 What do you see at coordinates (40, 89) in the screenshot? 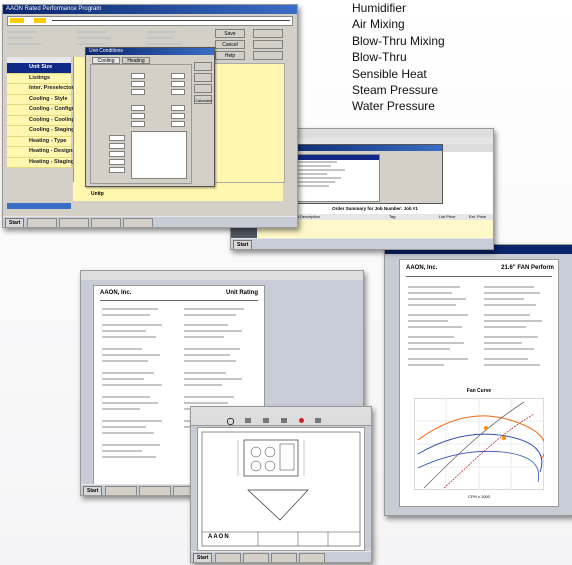
I see `module-item: Inter. Preselector` at bounding box center [40, 89].